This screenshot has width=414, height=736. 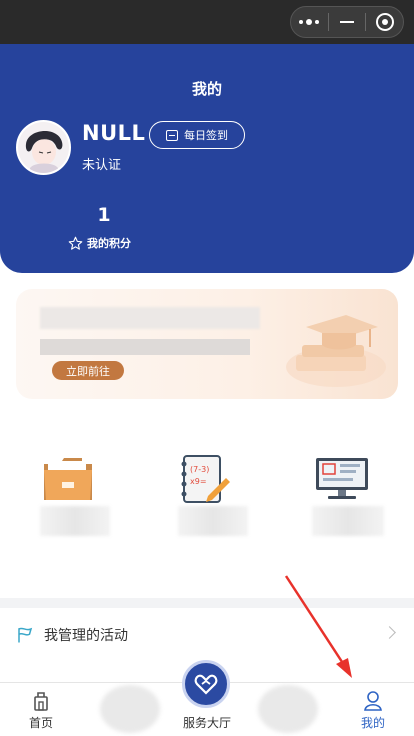 I want to click on chevron-right-icon, so click(x=389, y=632).